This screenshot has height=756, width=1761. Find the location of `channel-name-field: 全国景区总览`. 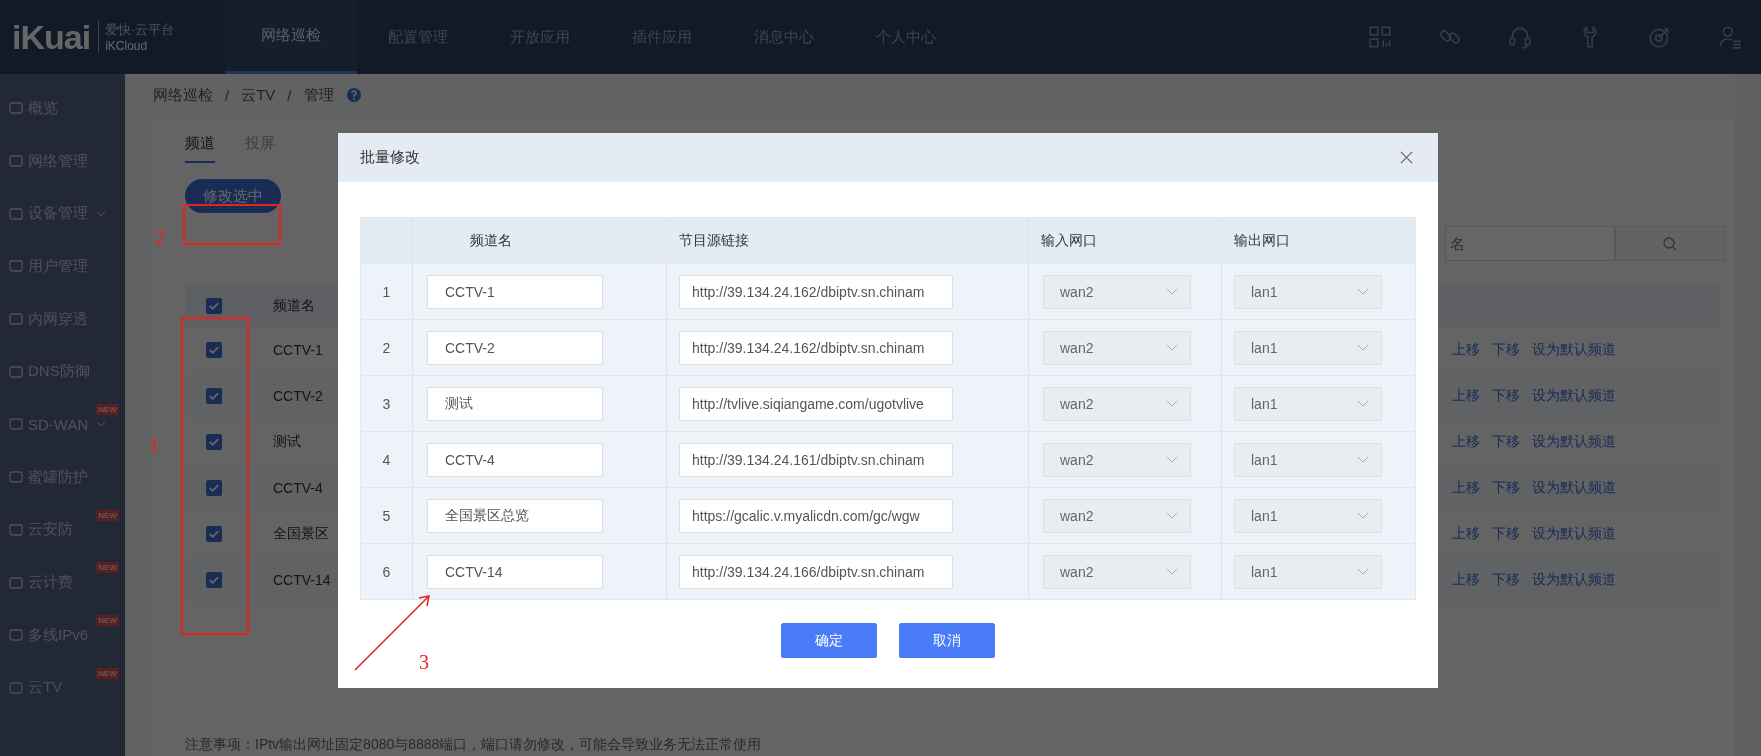

channel-name-field: 全国景区总览 is located at coordinates (515, 515).